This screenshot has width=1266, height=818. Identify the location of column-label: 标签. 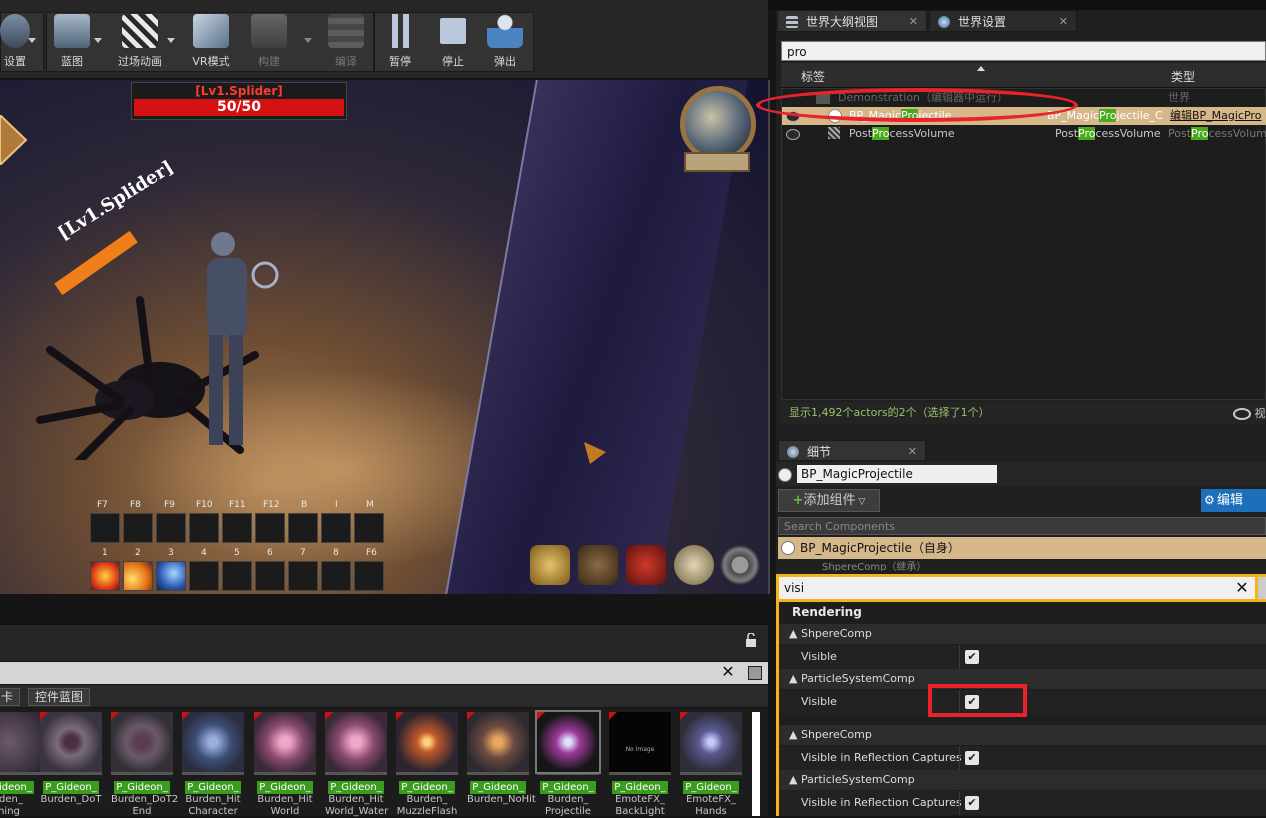
(813, 76).